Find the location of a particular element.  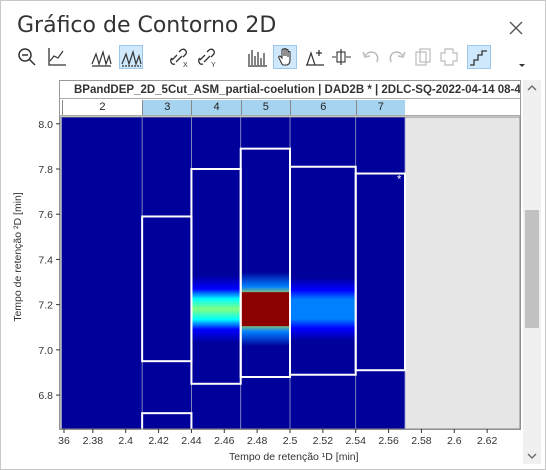

spectrum-icon is located at coordinates (257, 57).